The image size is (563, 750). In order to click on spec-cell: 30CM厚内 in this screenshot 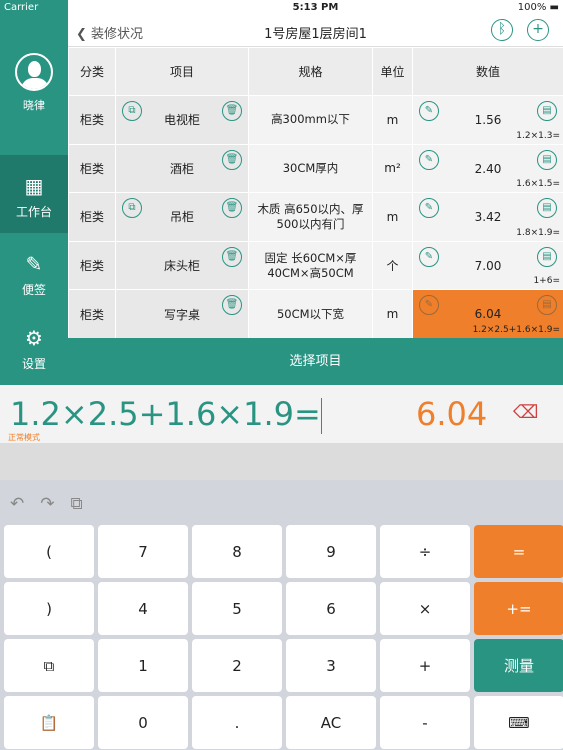, I will do `click(310, 168)`.